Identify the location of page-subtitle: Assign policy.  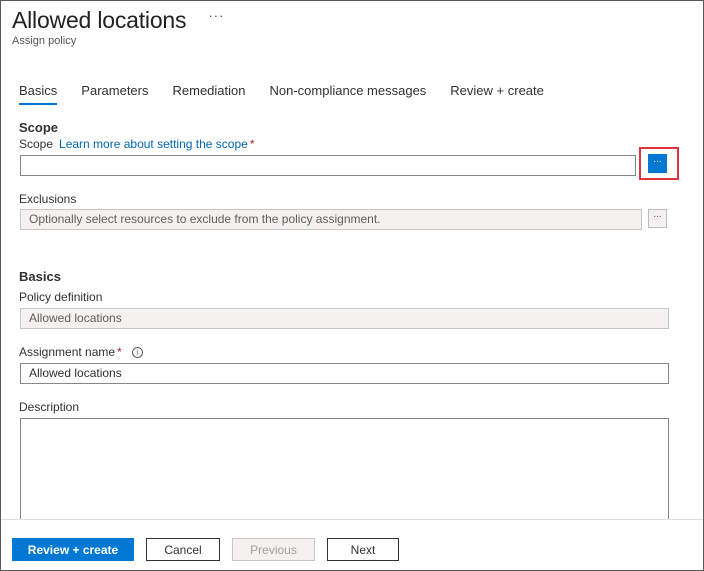
(44, 41).